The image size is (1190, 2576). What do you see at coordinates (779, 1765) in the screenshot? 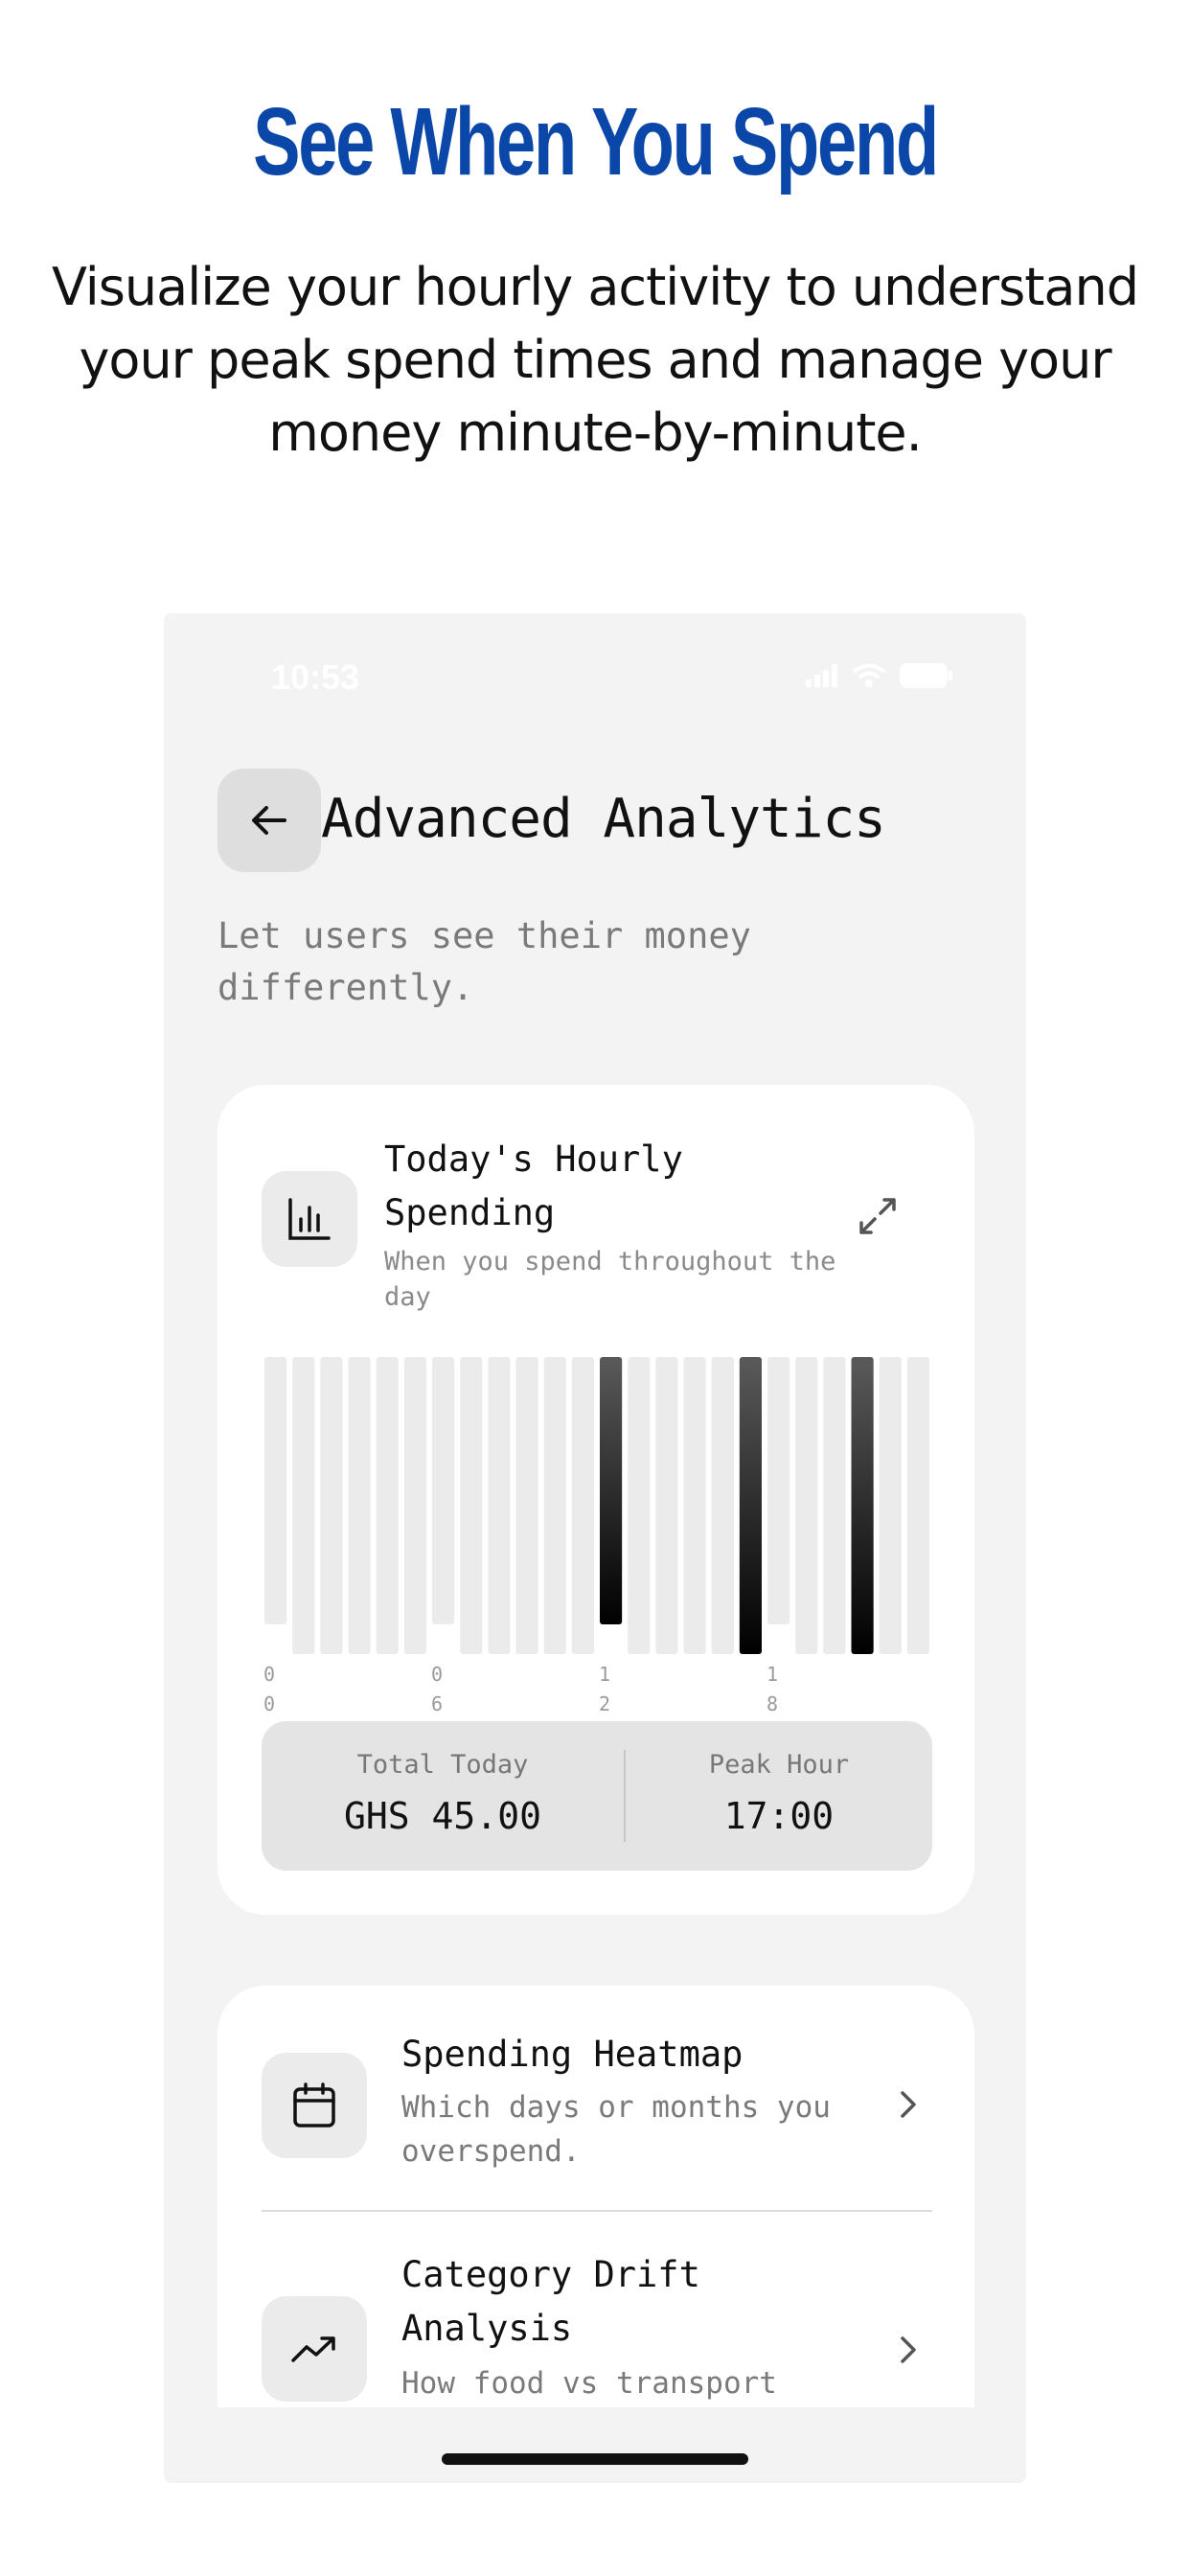
I see `peak-hour-label: Peak Hour` at bounding box center [779, 1765].